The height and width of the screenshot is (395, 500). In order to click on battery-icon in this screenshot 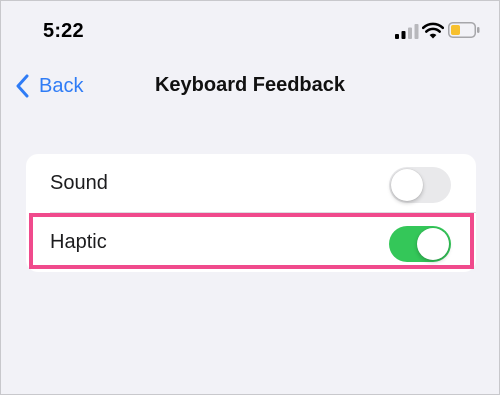, I will do `click(464, 30)`.